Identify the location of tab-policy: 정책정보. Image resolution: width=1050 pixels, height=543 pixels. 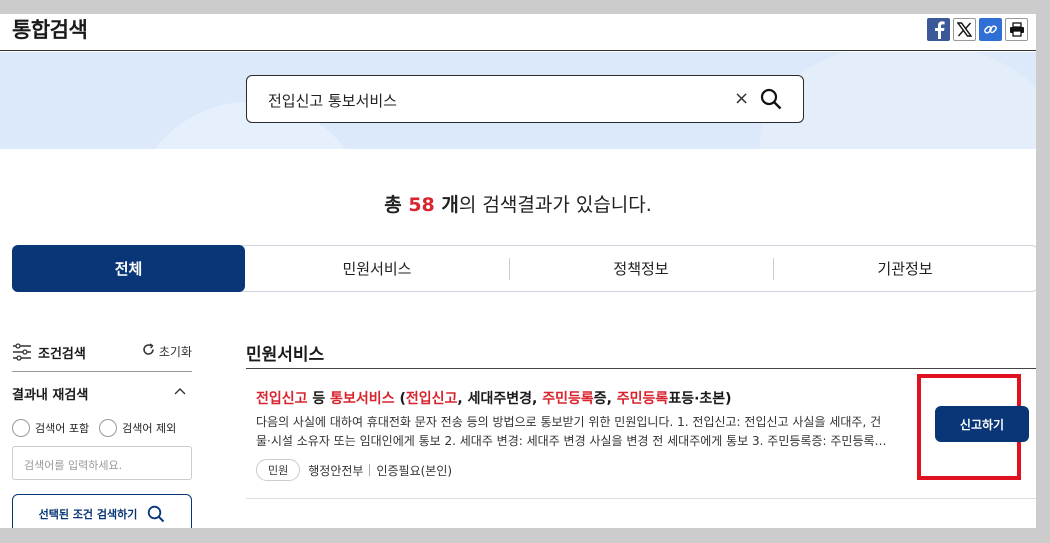
(641, 268).